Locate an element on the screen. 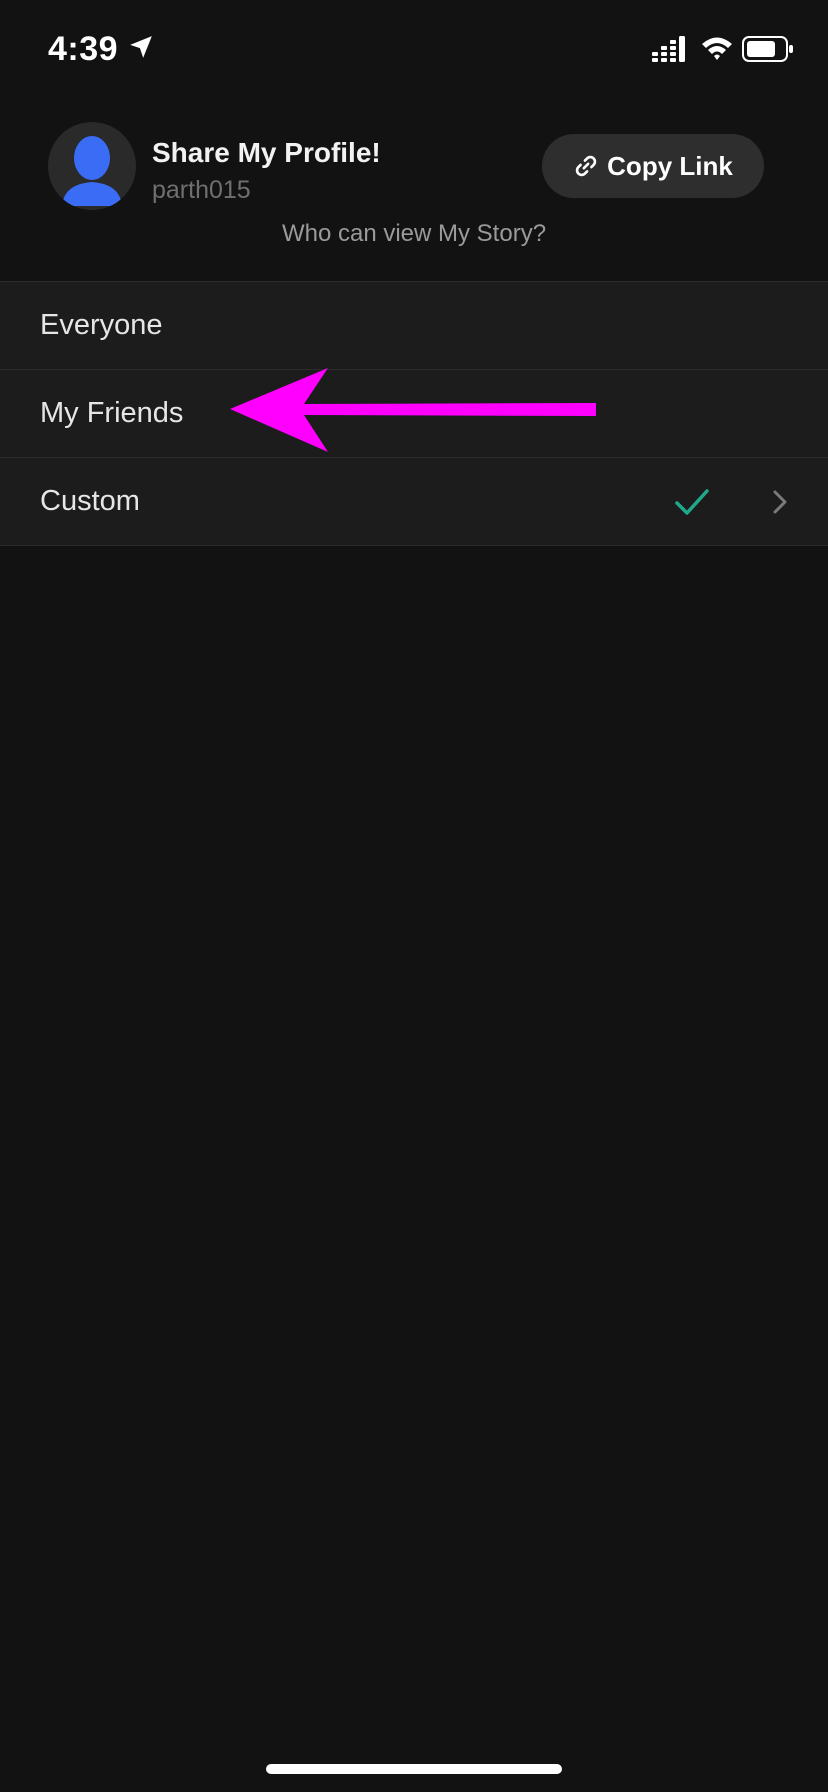 This screenshot has width=828, height=1792. profile-username: parth015 is located at coordinates (201, 190).